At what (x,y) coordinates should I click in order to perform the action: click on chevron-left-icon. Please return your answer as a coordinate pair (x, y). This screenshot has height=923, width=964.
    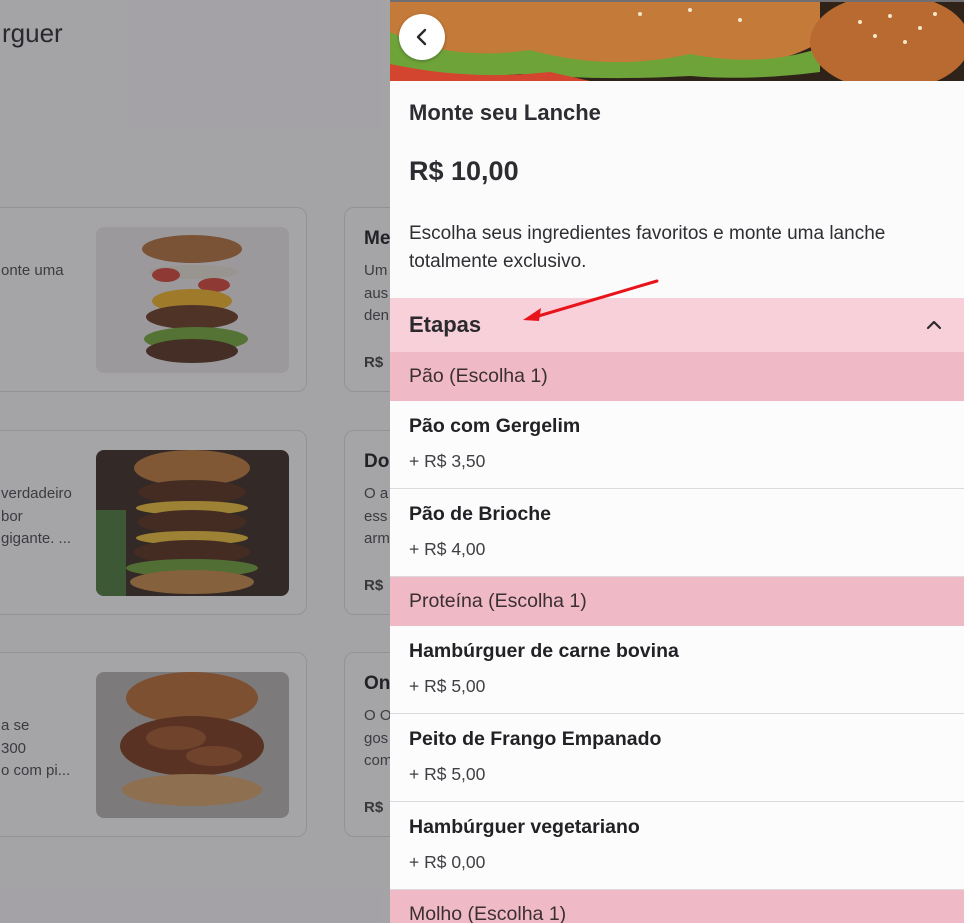
    Looking at the image, I should click on (421, 37).